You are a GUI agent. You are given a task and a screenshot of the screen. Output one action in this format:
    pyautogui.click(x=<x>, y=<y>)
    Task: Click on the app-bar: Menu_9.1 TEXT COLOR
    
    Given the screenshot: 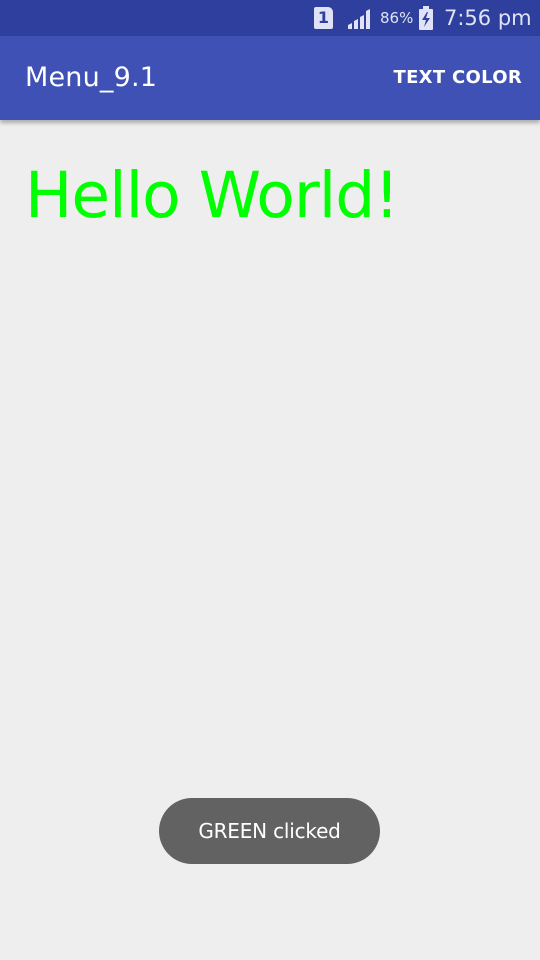 What is the action you would take?
    pyautogui.click(x=270, y=78)
    